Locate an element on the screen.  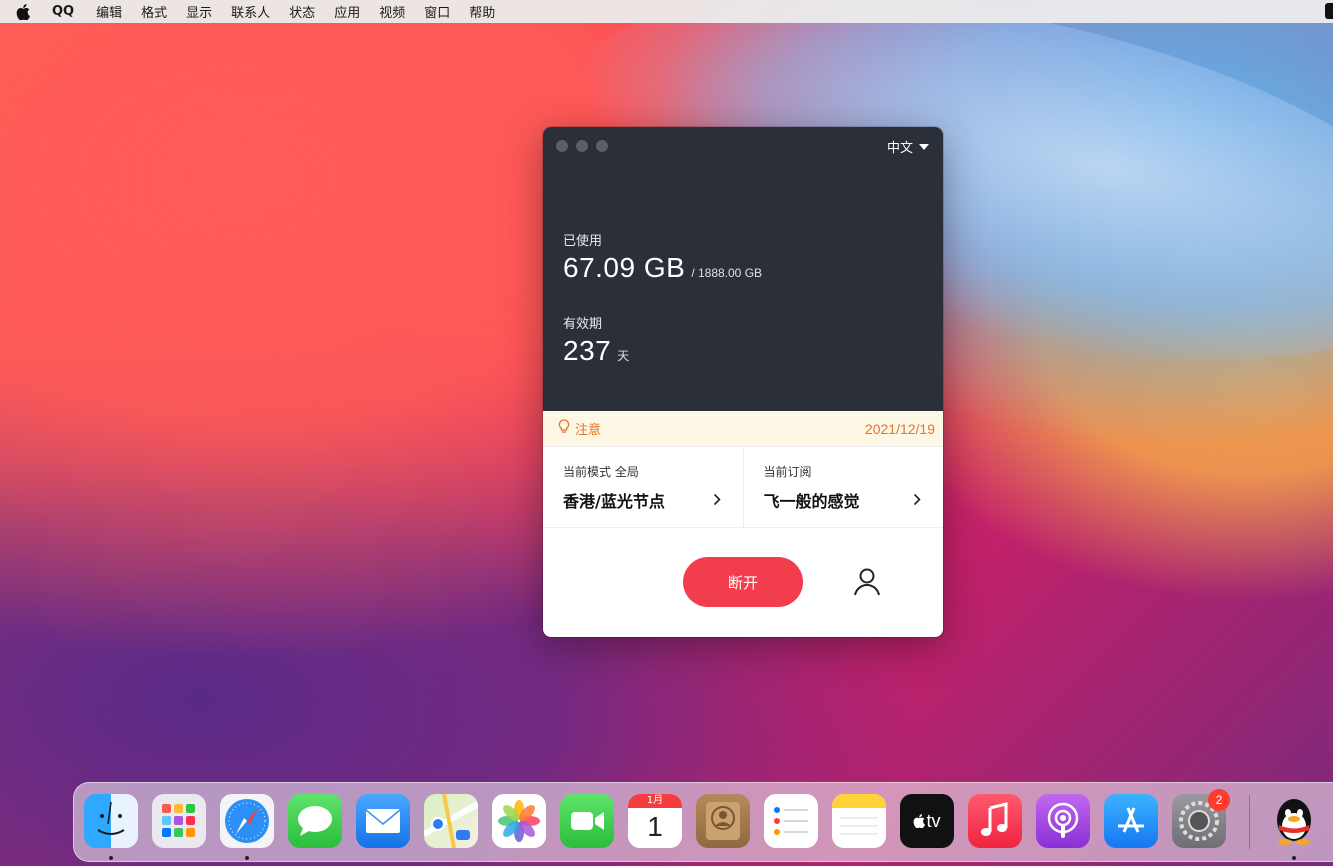
notes-icon is located at coordinates (859, 821).